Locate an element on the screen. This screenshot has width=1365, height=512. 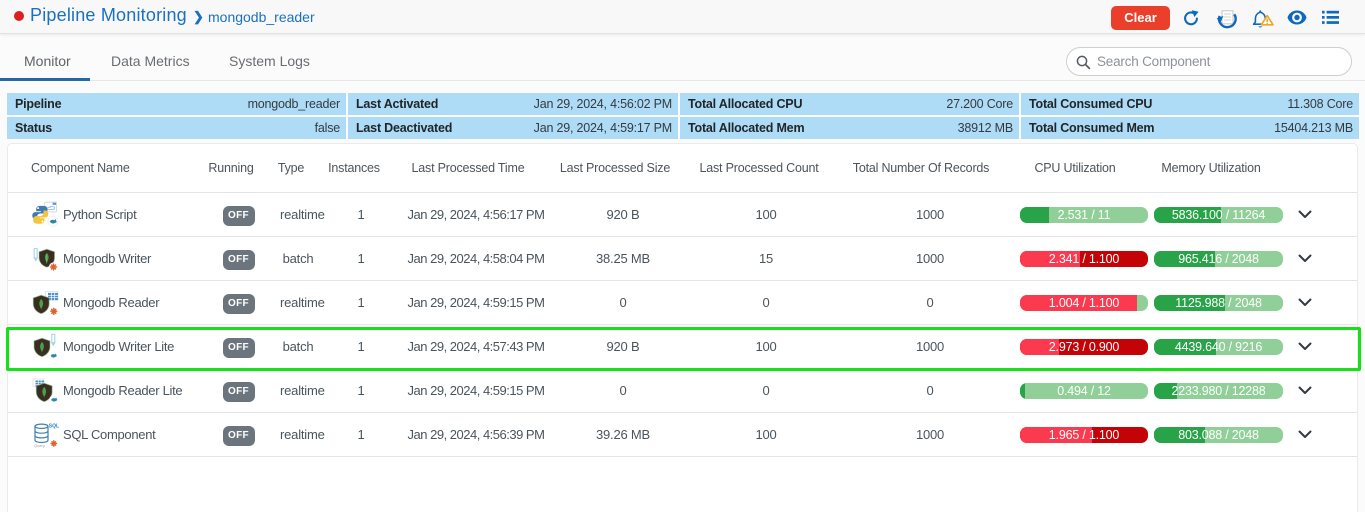
svg-text: SQL is located at coordinates (54, 427).